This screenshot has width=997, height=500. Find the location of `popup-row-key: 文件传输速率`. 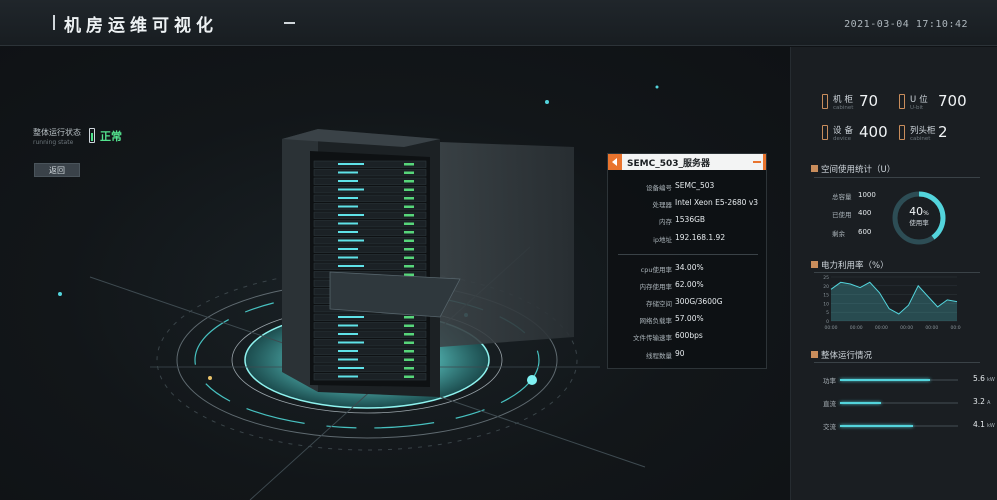

popup-row-key: 文件传输速率 is located at coordinates (652, 338).